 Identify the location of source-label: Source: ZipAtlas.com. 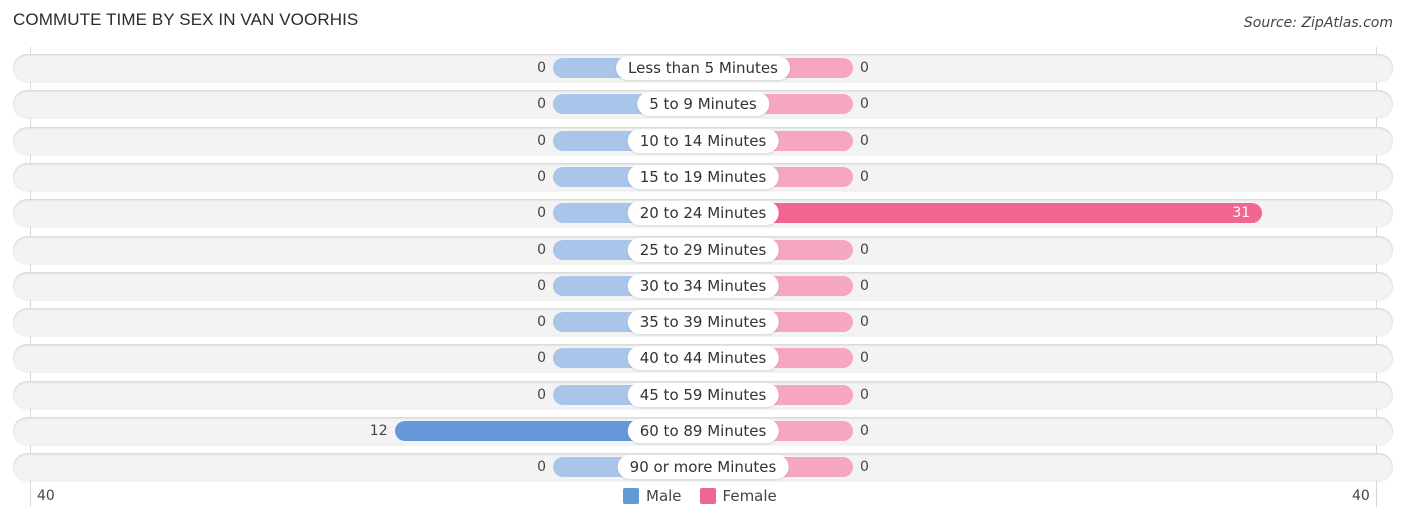
(1318, 23).